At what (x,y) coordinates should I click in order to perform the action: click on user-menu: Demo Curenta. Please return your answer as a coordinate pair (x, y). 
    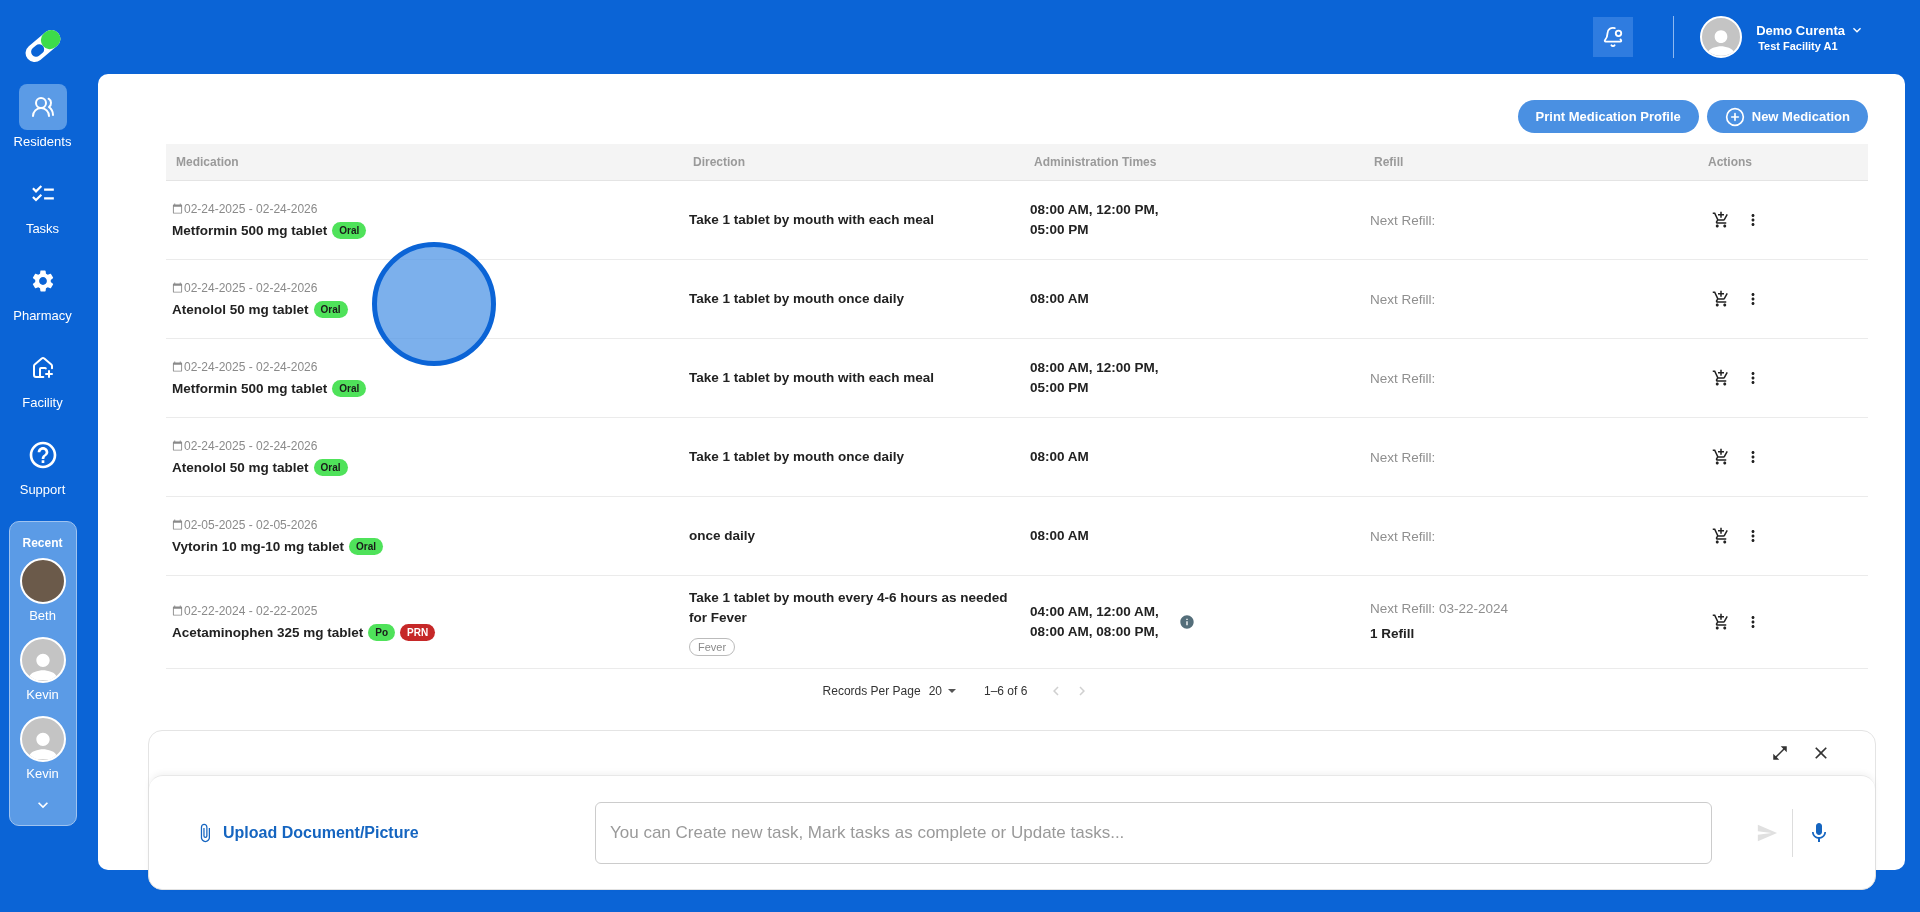
    Looking at the image, I should click on (1810, 30).